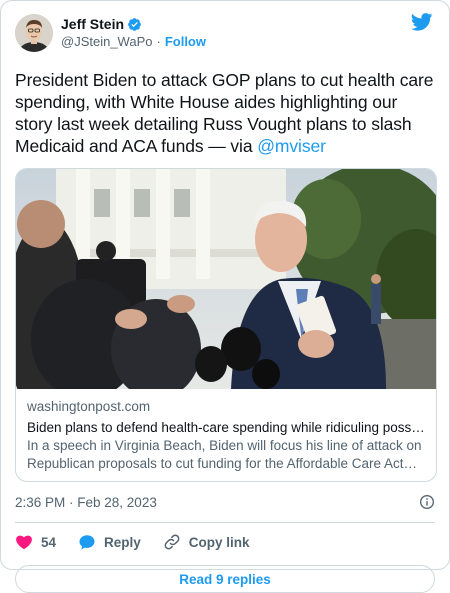 This screenshot has width=450, height=593. What do you see at coordinates (225, 502) in the screenshot?
I see `timestamp-row: 2:36 PM · Feb 28, 2023` at bounding box center [225, 502].